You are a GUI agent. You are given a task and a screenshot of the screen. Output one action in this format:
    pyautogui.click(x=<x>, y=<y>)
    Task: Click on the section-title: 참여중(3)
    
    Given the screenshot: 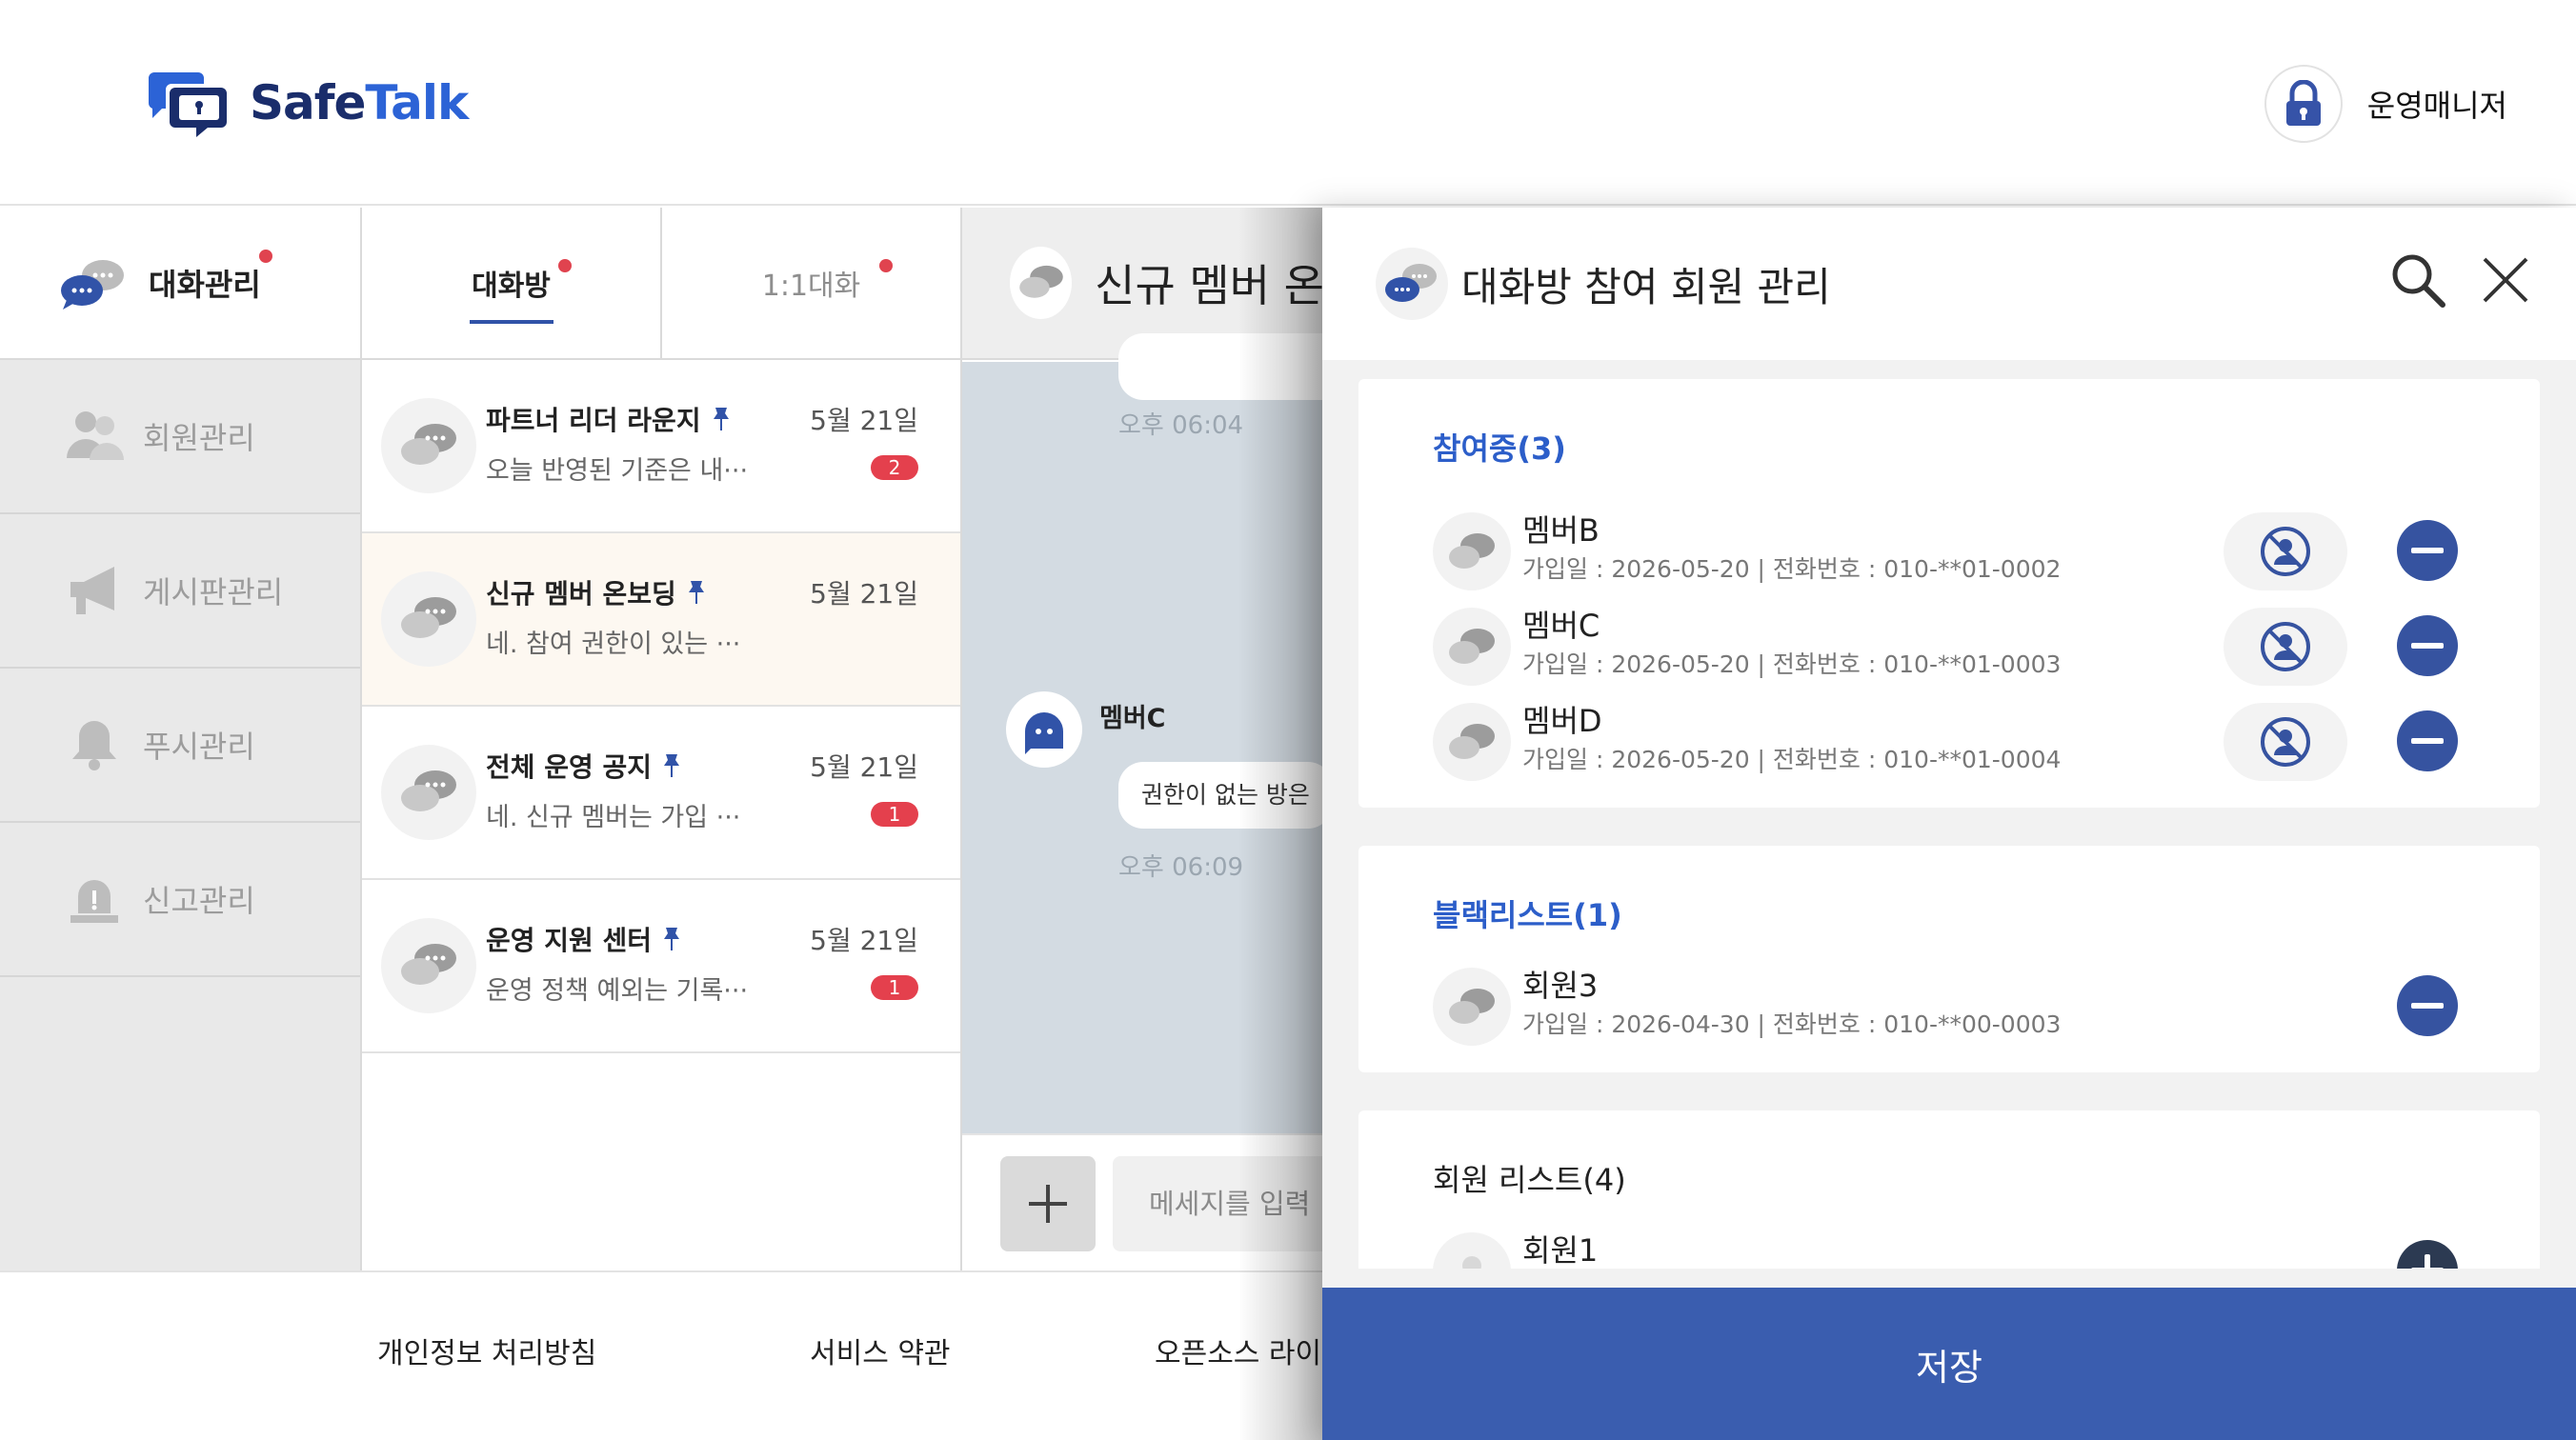 What is the action you would take?
    pyautogui.click(x=1499, y=448)
    